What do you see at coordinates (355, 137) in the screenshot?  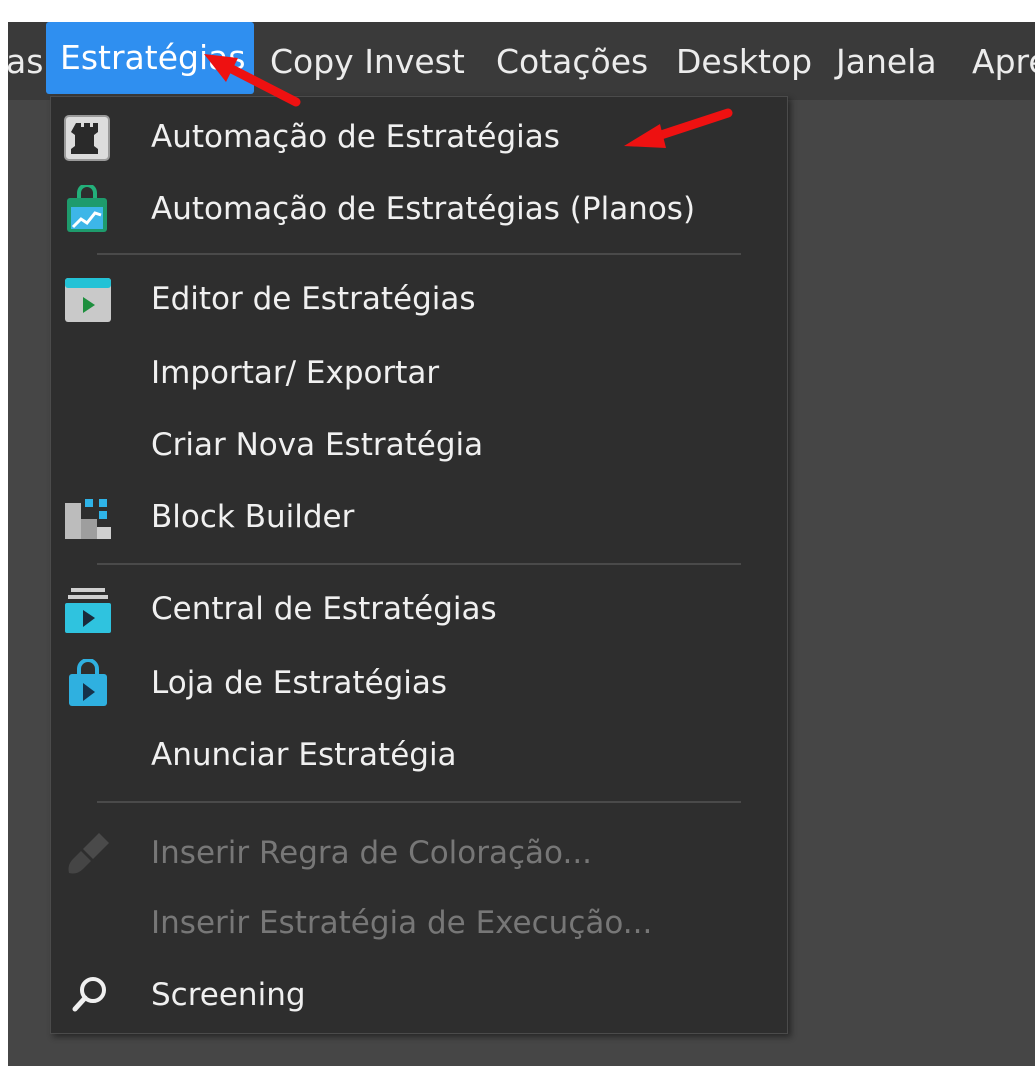 I see `menu-item-label: Automação de Estratégias` at bounding box center [355, 137].